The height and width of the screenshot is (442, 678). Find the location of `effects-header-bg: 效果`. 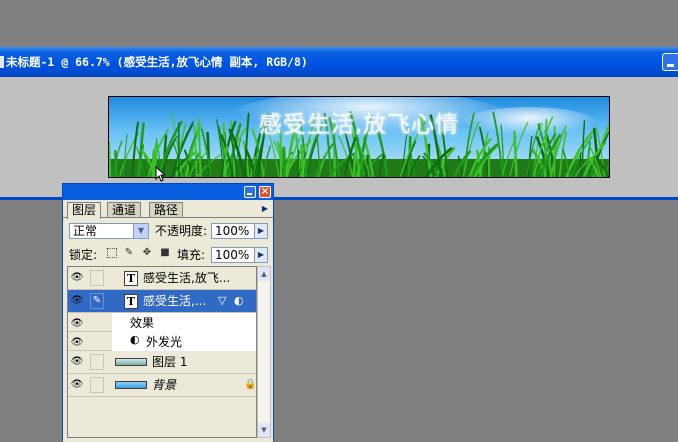

effects-header-bg: 效果 is located at coordinates (184, 322).